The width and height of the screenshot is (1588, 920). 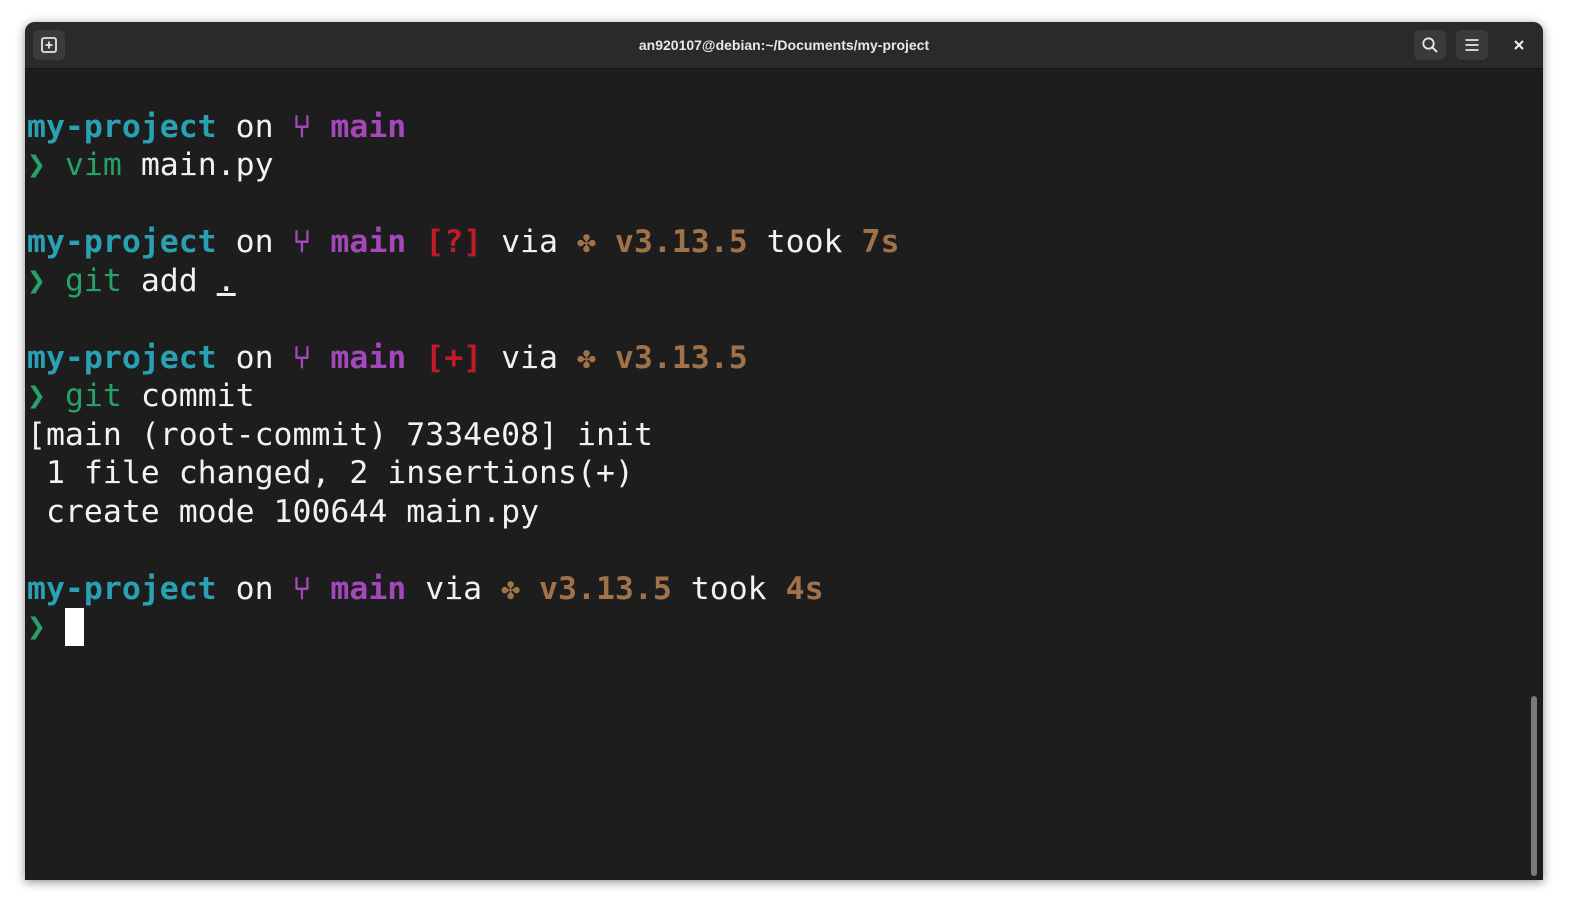 I want to click on search-button, so click(x=1430, y=45).